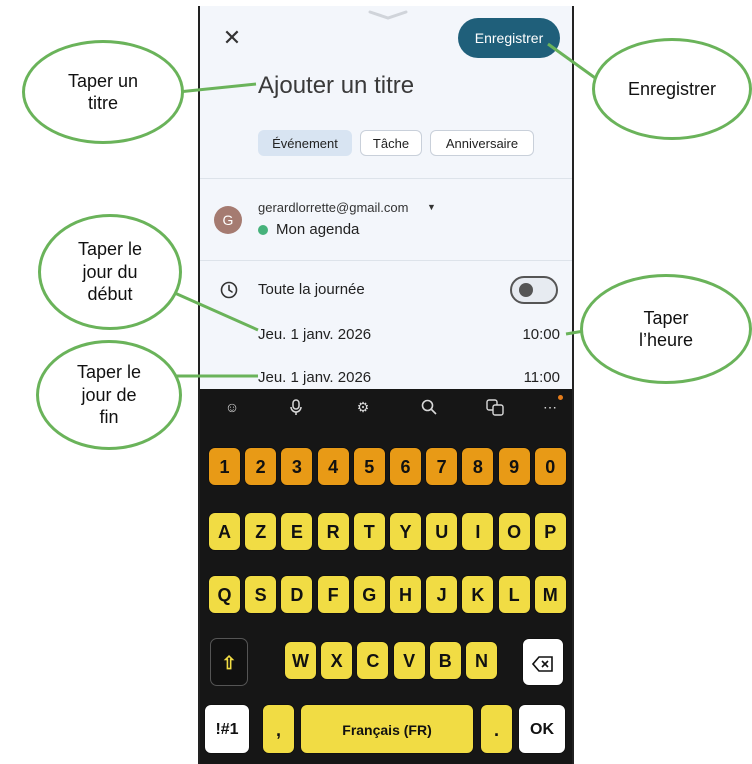 This screenshot has width=752, height=764. I want to click on callout-title-text: Taper un titre, so click(103, 92).